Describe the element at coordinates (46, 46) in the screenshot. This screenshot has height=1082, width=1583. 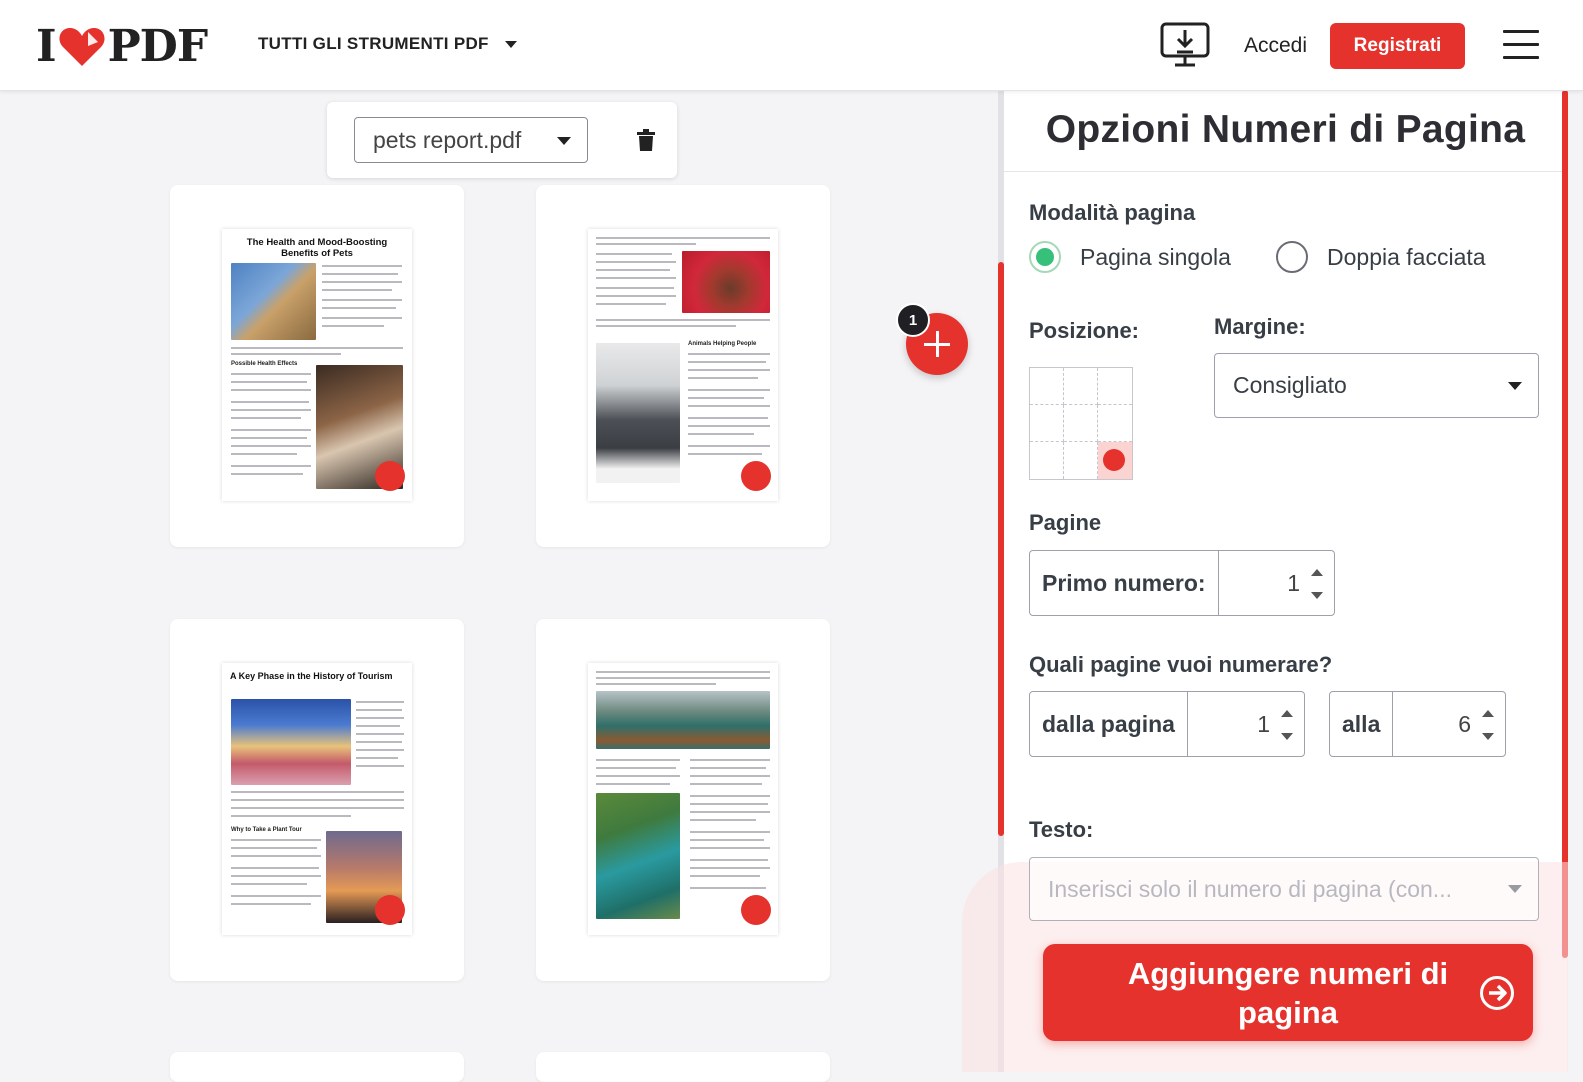
I see `logo-letter-i: I` at that location.